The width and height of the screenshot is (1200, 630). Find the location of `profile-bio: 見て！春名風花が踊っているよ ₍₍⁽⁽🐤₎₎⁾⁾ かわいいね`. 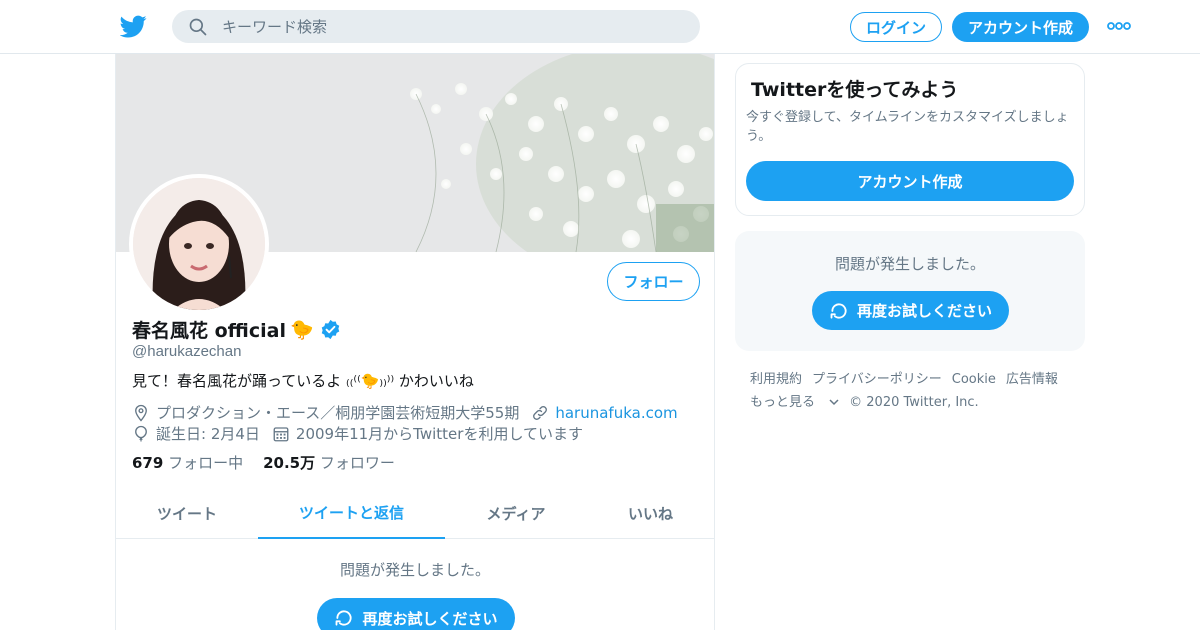

profile-bio: 見て！春名風花が踊っているよ ₍₍⁽⁽🐤₎₎⁾⁾ かわいいね is located at coordinates (303, 381).